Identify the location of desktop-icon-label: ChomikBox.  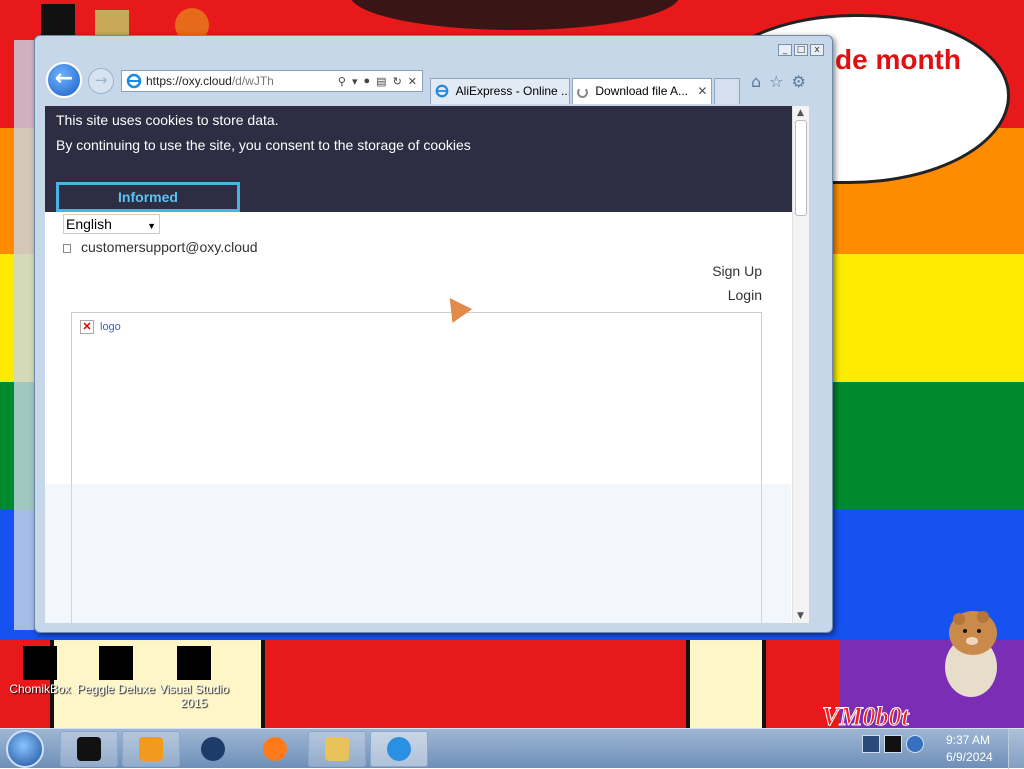
(40, 689).